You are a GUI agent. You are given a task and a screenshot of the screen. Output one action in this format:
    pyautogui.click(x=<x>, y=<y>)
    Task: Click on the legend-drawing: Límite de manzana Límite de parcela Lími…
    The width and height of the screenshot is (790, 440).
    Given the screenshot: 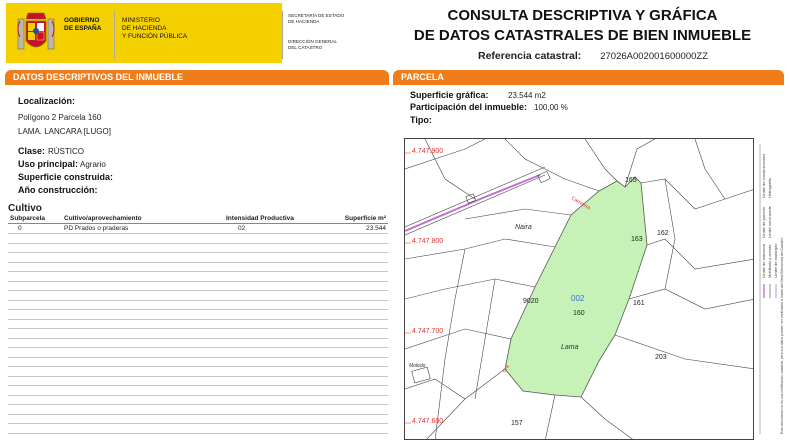 What is the action you would take?
    pyautogui.click(x=771, y=289)
    